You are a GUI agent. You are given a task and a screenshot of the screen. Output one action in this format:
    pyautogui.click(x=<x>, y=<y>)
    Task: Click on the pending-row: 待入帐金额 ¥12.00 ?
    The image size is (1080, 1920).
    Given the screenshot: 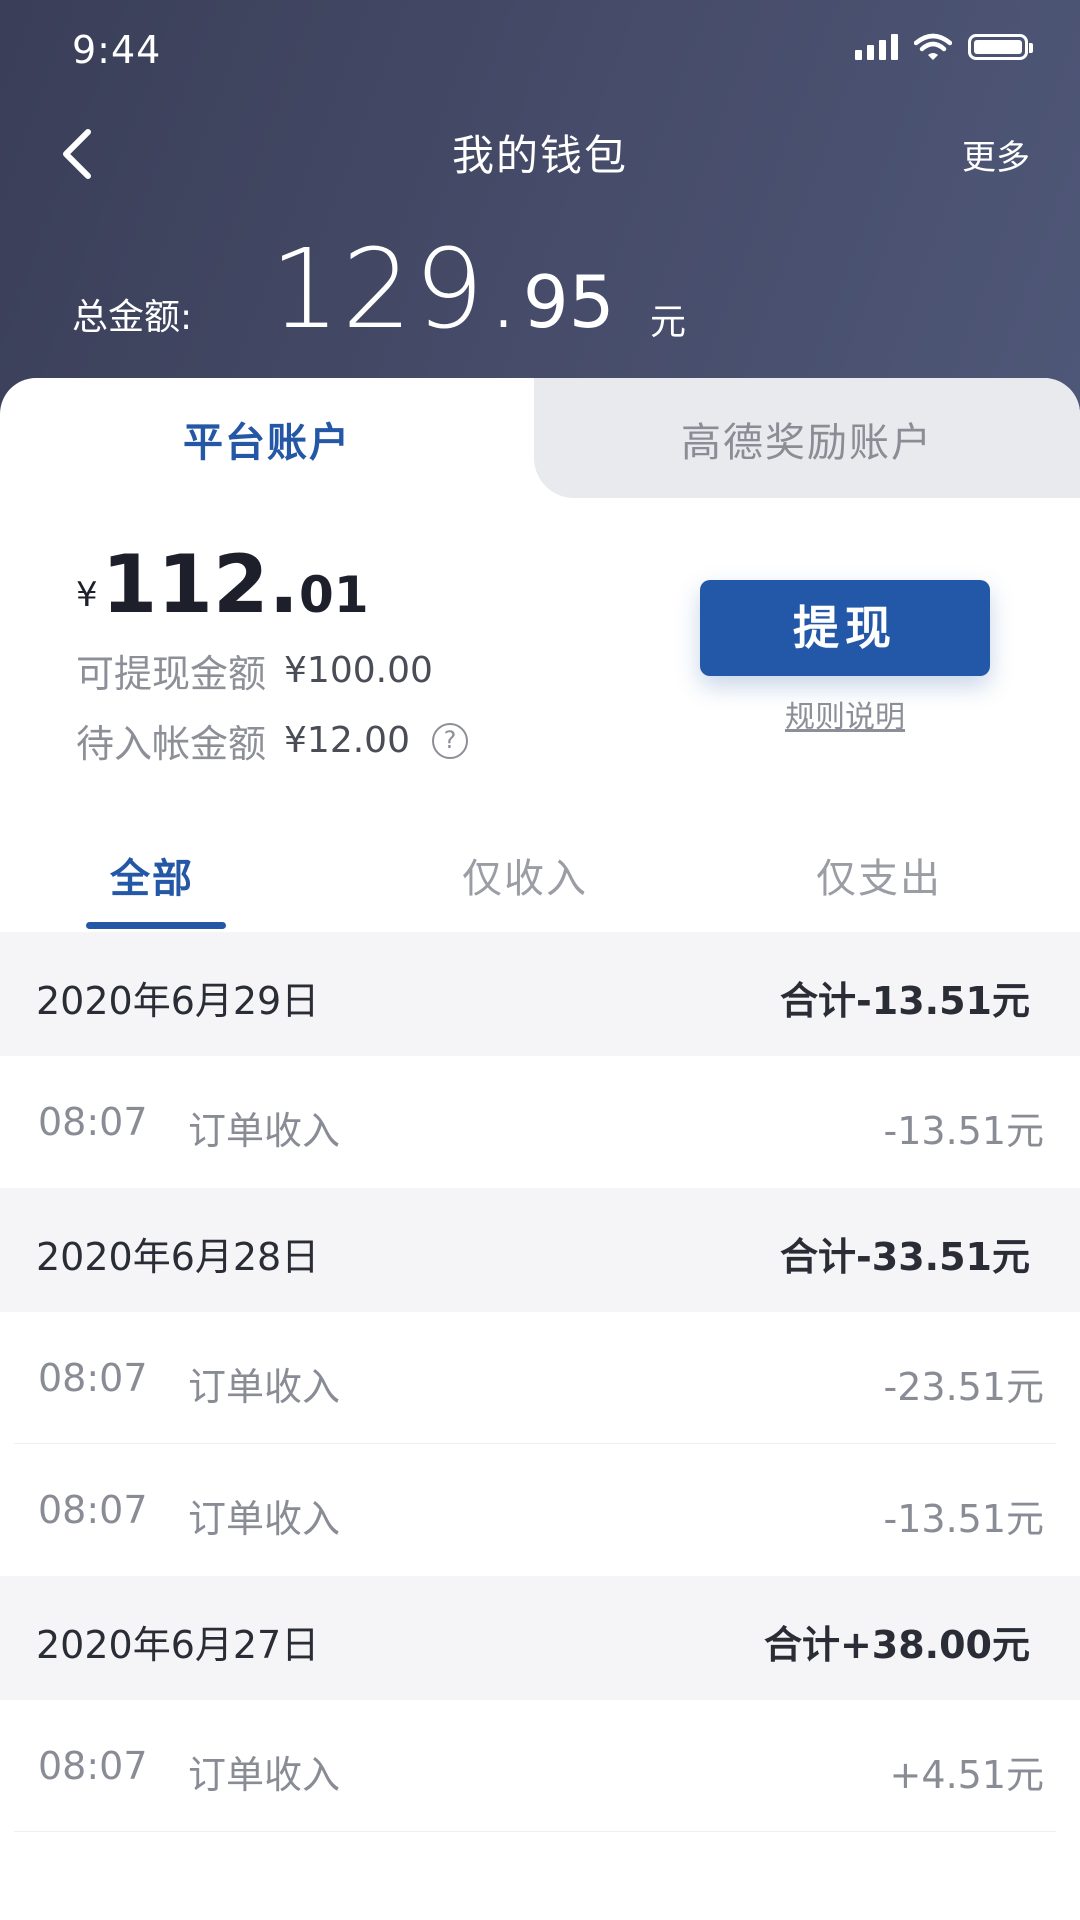 What is the action you would take?
    pyautogui.click(x=272, y=740)
    